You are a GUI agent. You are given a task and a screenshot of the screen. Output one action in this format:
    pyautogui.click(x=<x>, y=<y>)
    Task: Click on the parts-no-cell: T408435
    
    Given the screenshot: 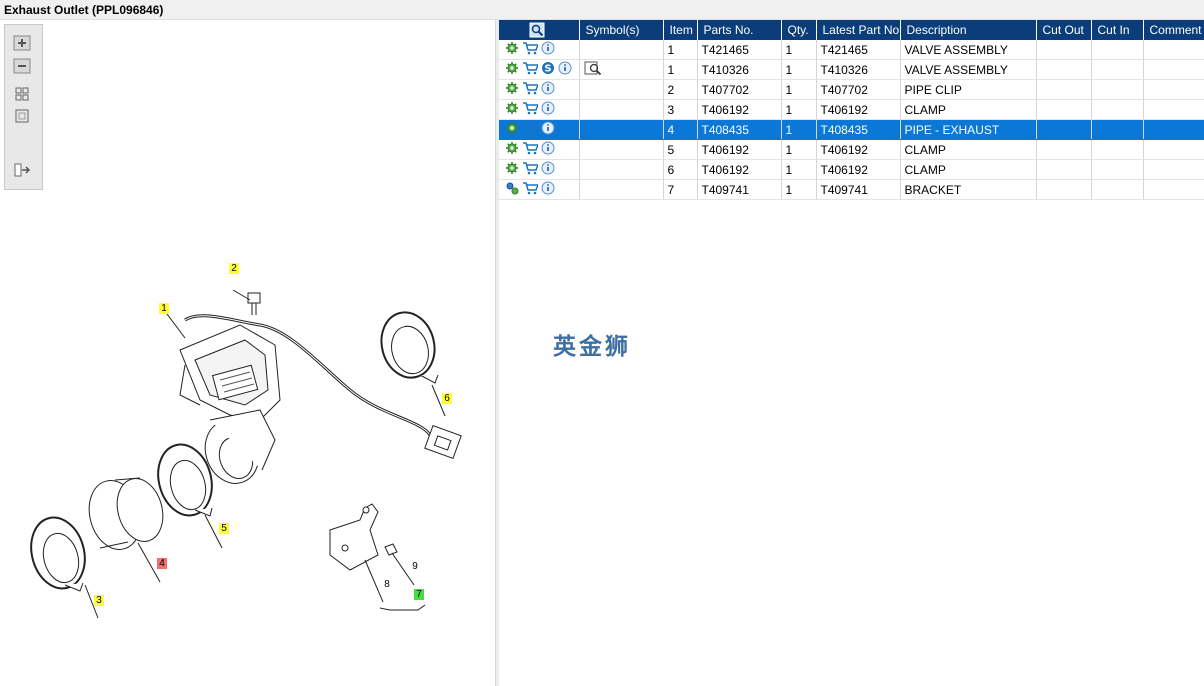 What is the action you would take?
    pyautogui.click(x=739, y=129)
    